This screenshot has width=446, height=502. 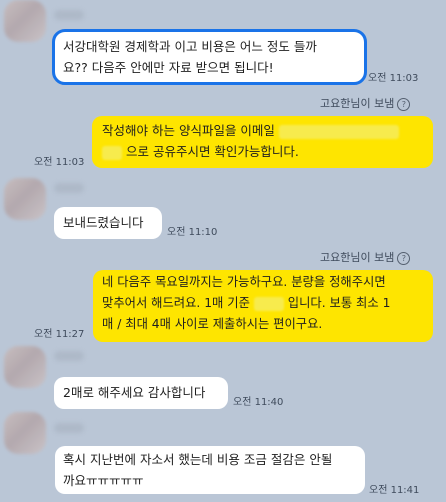 I want to click on message-text-line: 2매로 해주세요 감사합니다, so click(x=134, y=392).